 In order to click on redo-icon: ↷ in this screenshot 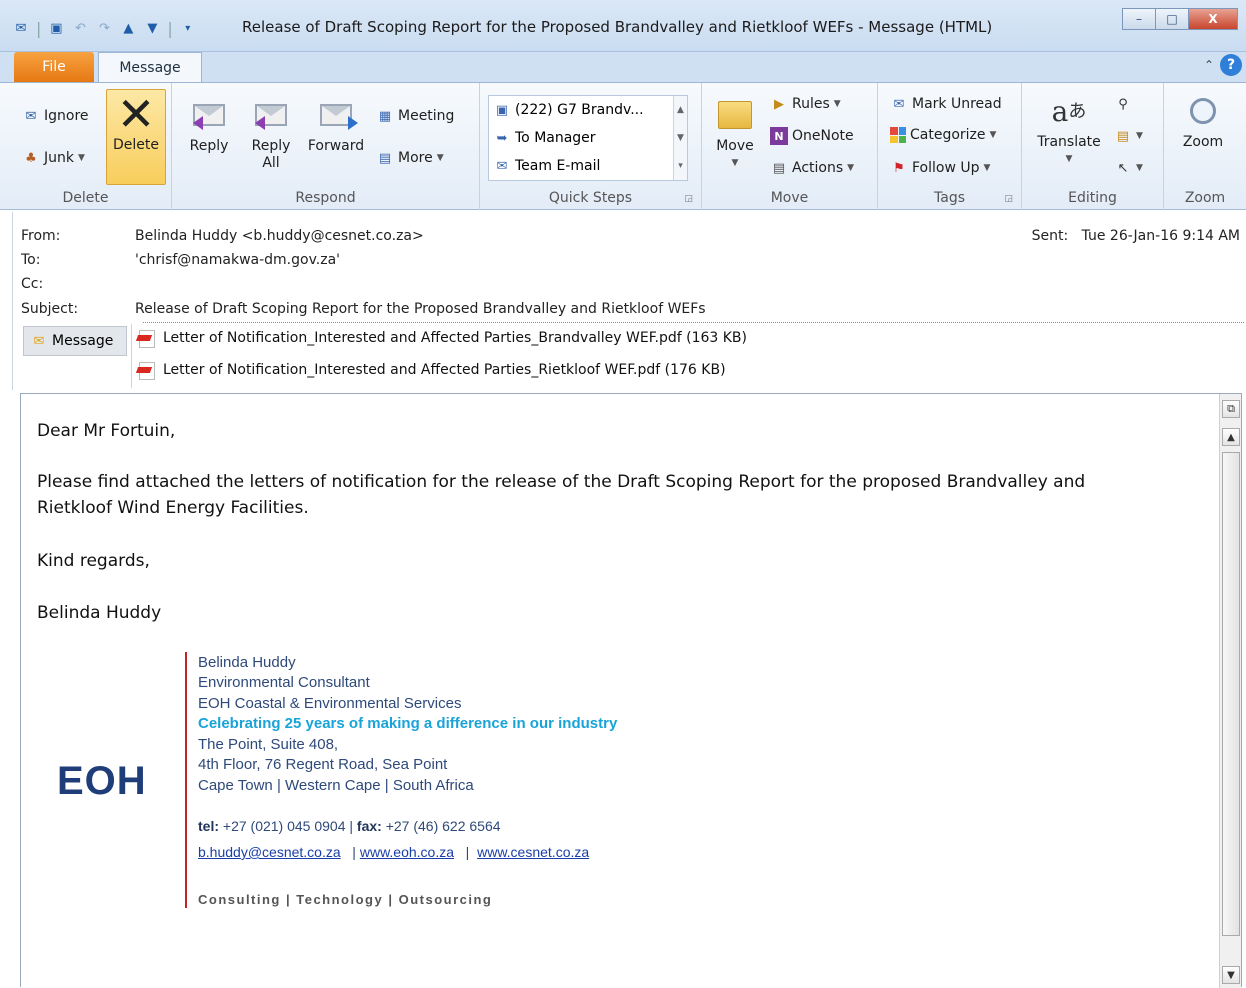, I will do `click(104, 28)`.